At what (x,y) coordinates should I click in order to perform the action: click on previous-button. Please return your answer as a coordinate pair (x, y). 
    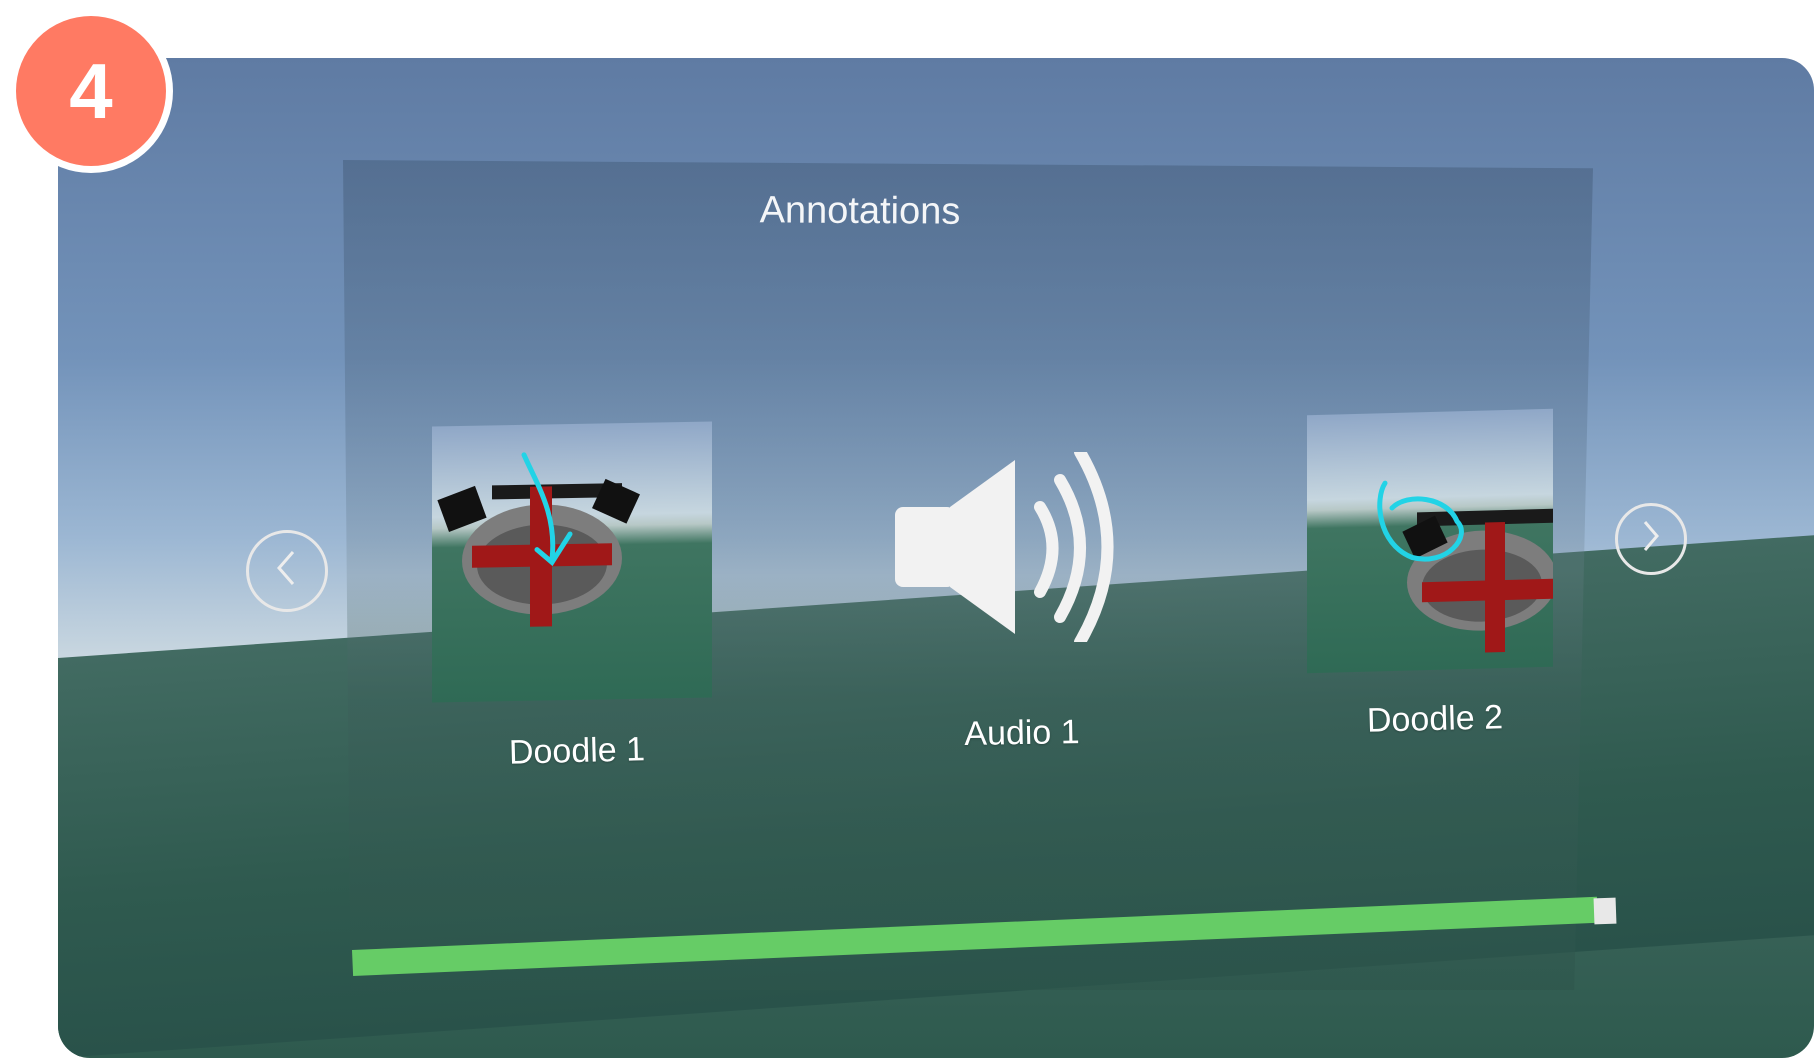
    Looking at the image, I should click on (287, 571).